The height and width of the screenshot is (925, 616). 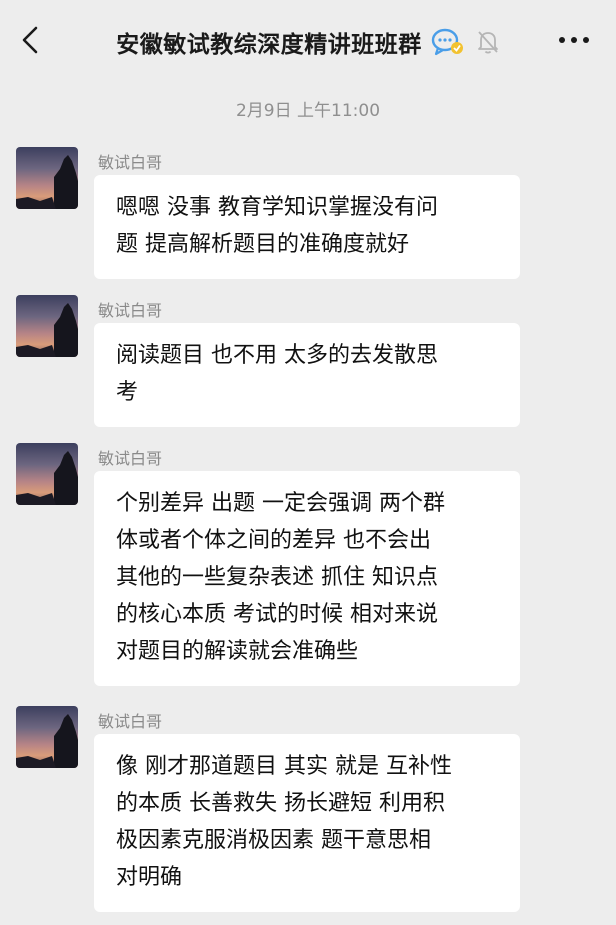 What do you see at coordinates (487, 42) in the screenshot?
I see `bell-muted-icon` at bounding box center [487, 42].